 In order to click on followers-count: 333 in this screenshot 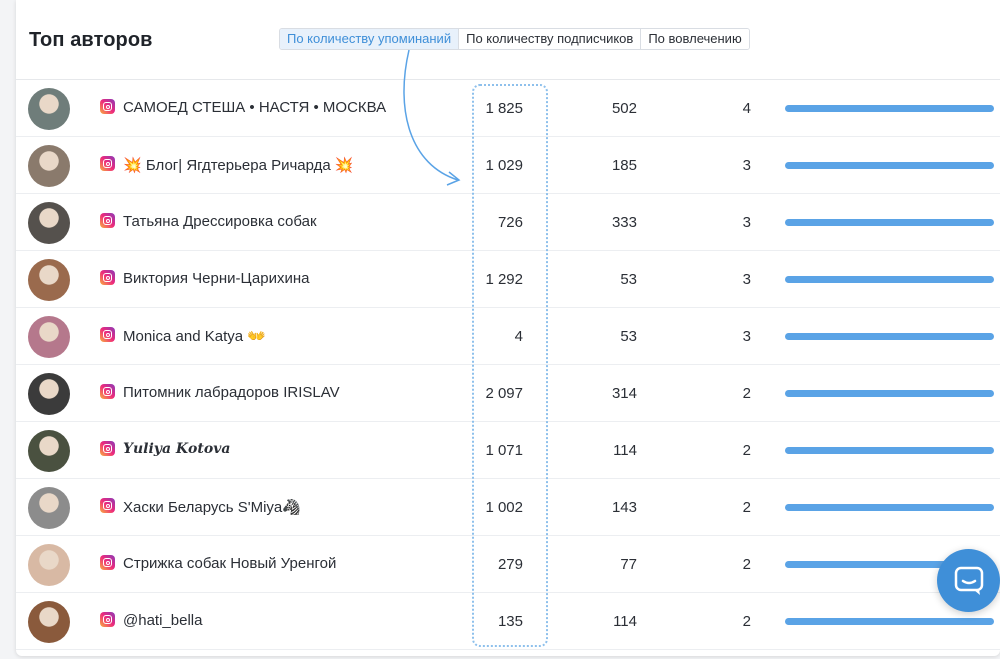, I will do `click(624, 222)`.